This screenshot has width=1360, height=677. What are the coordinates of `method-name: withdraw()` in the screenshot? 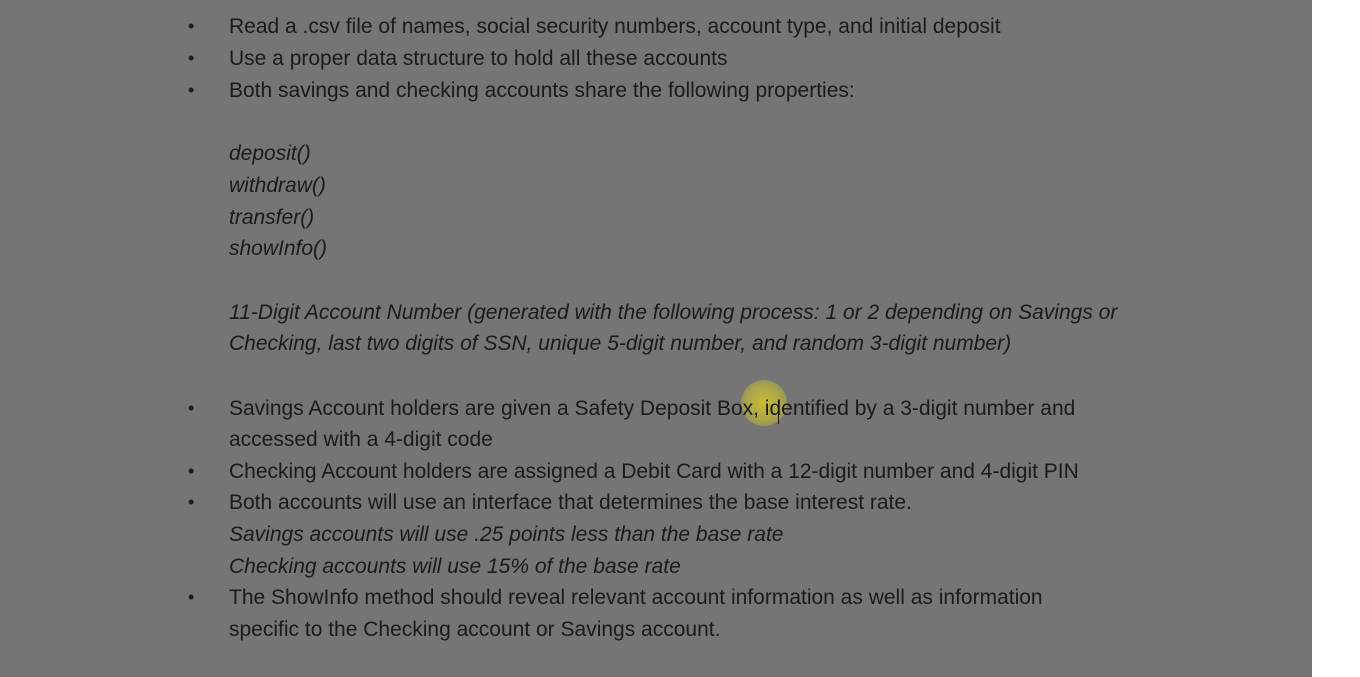 It's located at (277, 185).